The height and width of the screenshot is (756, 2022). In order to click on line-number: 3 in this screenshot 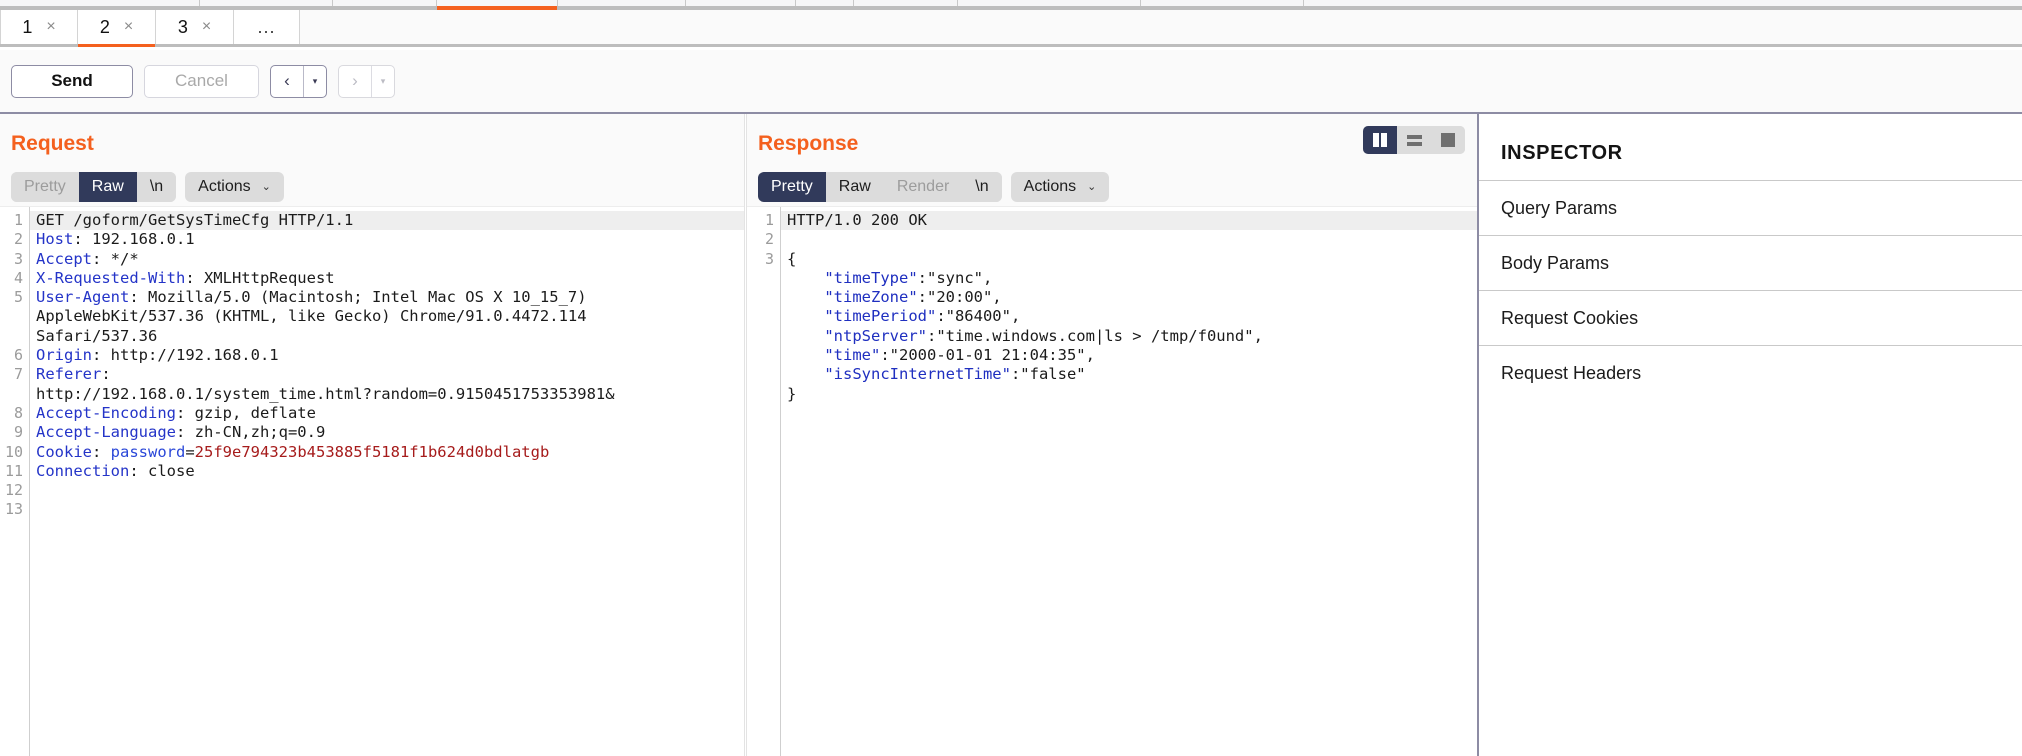, I will do `click(769, 258)`.